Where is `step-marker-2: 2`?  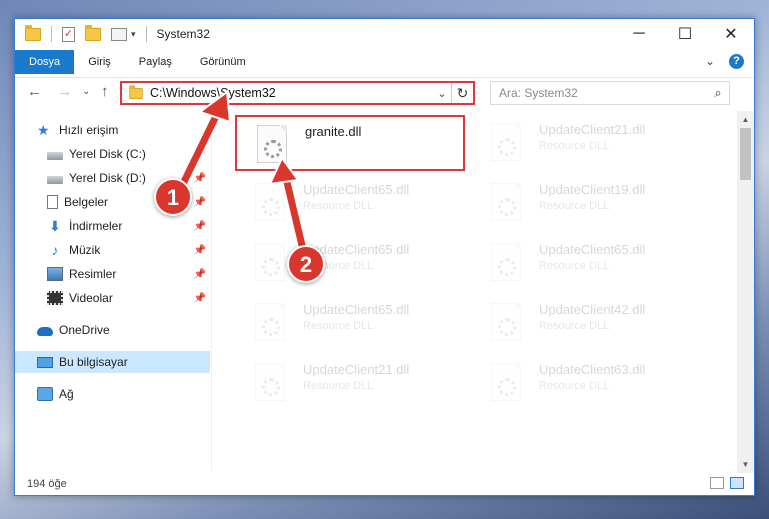
step-marker-2: 2 is located at coordinates (306, 264).